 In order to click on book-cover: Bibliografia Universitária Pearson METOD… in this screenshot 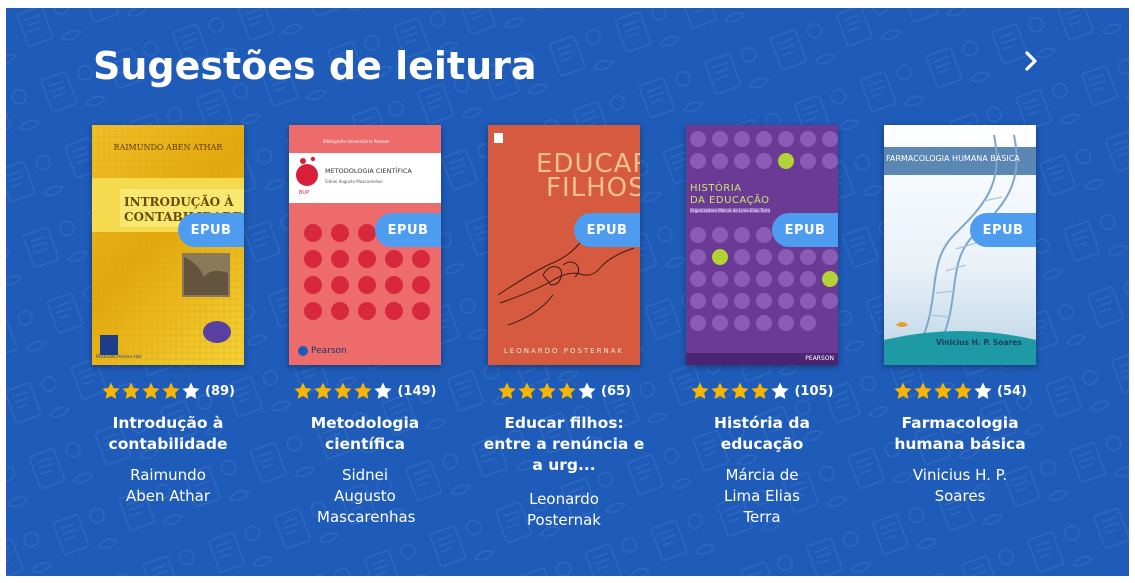, I will do `click(365, 245)`.